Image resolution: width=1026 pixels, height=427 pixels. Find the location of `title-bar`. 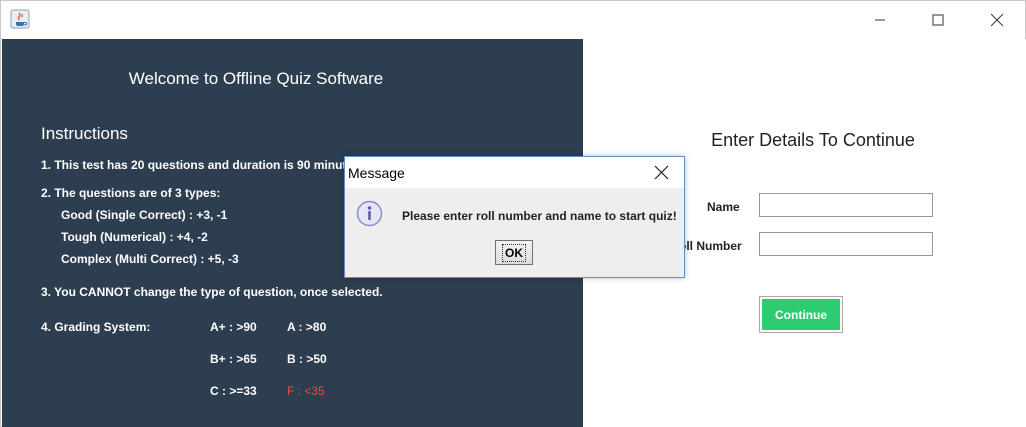

title-bar is located at coordinates (513, 19).